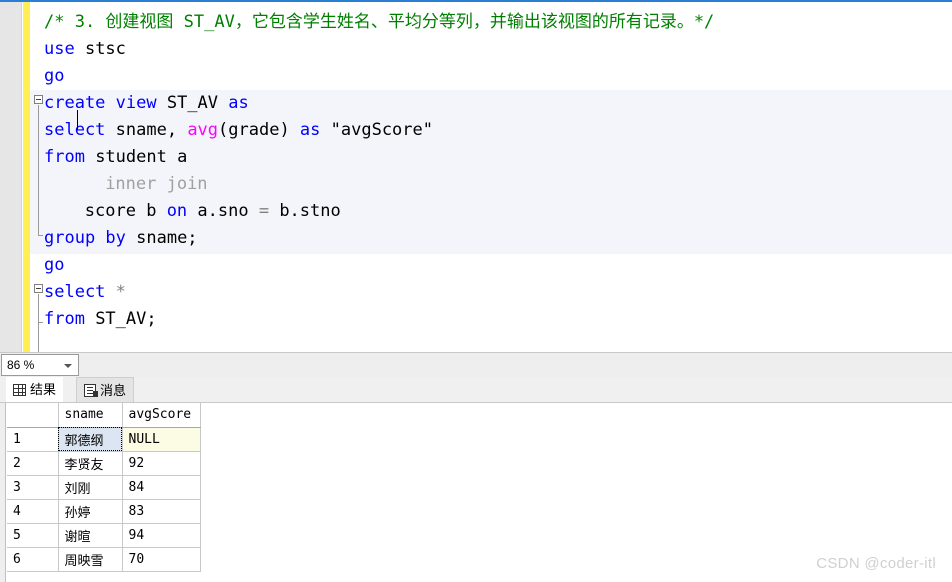  What do you see at coordinates (161, 439) in the screenshot?
I see `cell-avgscore: NULL` at bounding box center [161, 439].